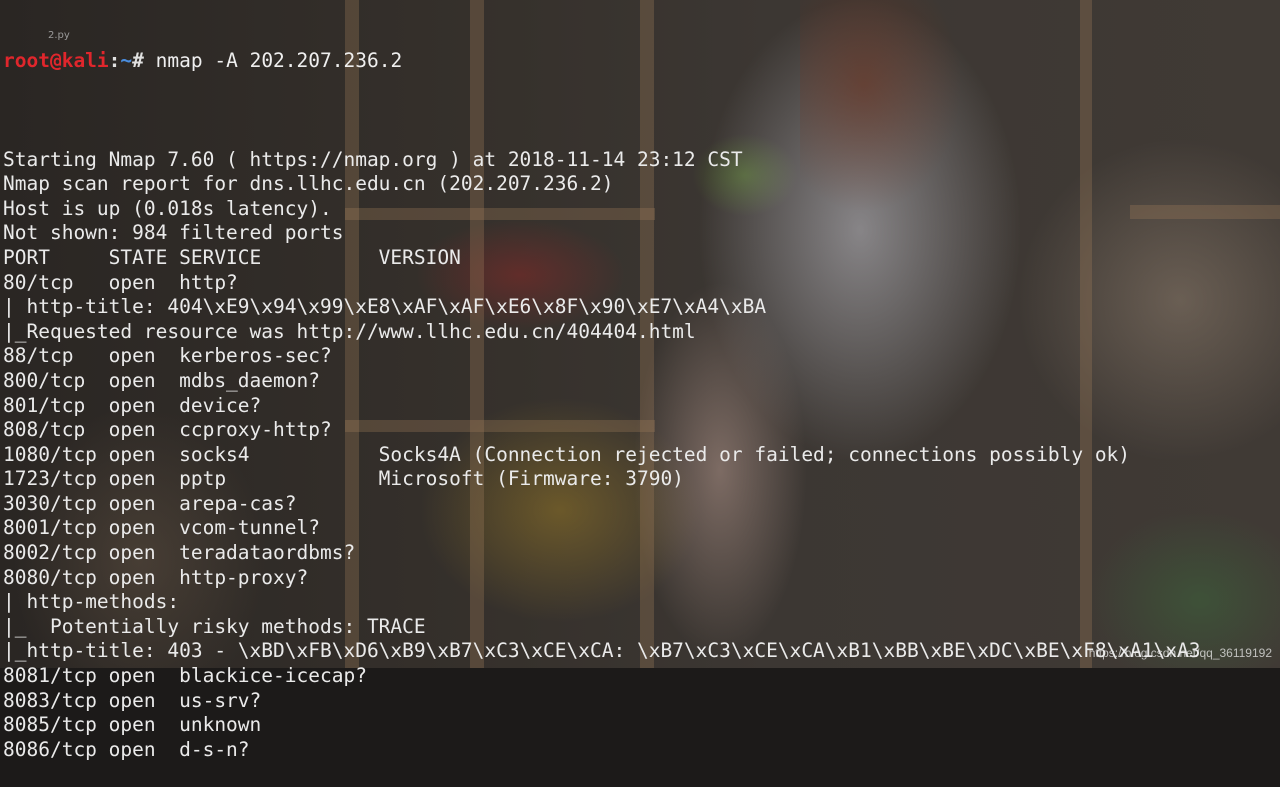 The image size is (1280, 787). What do you see at coordinates (167, 430) in the screenshot?
I see `terminal-line: 808/tcp open ccproxy-http?` at bounding box center [167, 430].